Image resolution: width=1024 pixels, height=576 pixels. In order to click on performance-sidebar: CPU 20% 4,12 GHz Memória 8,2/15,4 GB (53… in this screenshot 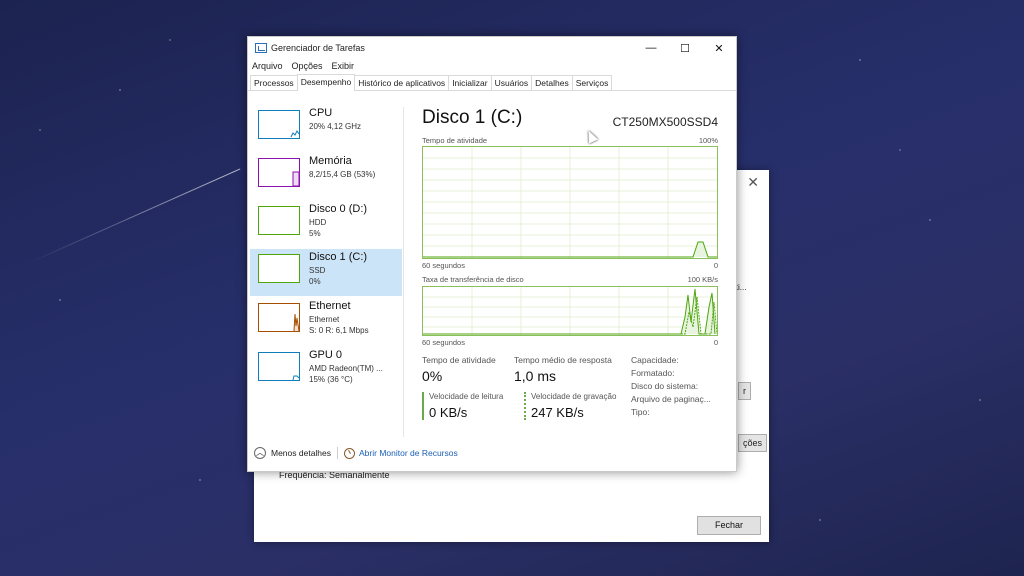, I will do `click(326, 270)`.